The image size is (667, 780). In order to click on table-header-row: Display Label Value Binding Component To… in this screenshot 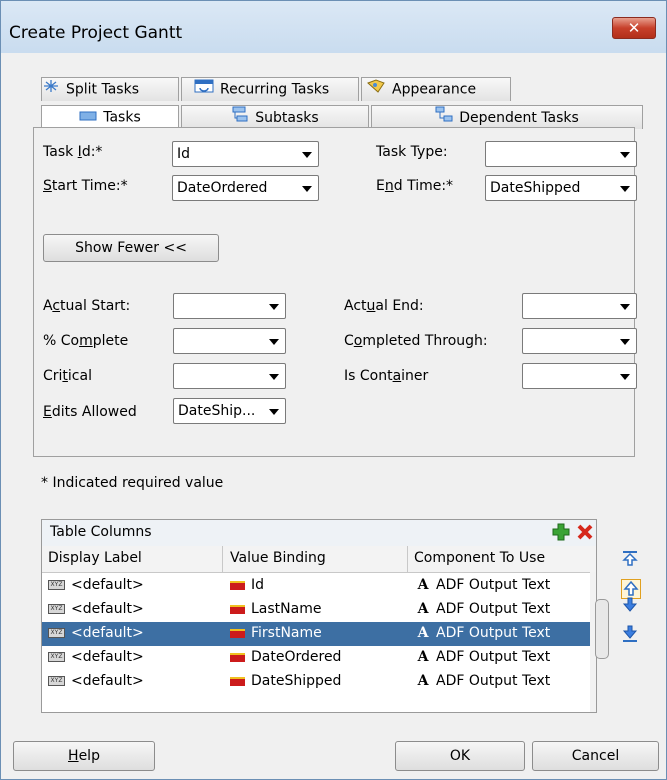, I will do `click(319, 559)`.